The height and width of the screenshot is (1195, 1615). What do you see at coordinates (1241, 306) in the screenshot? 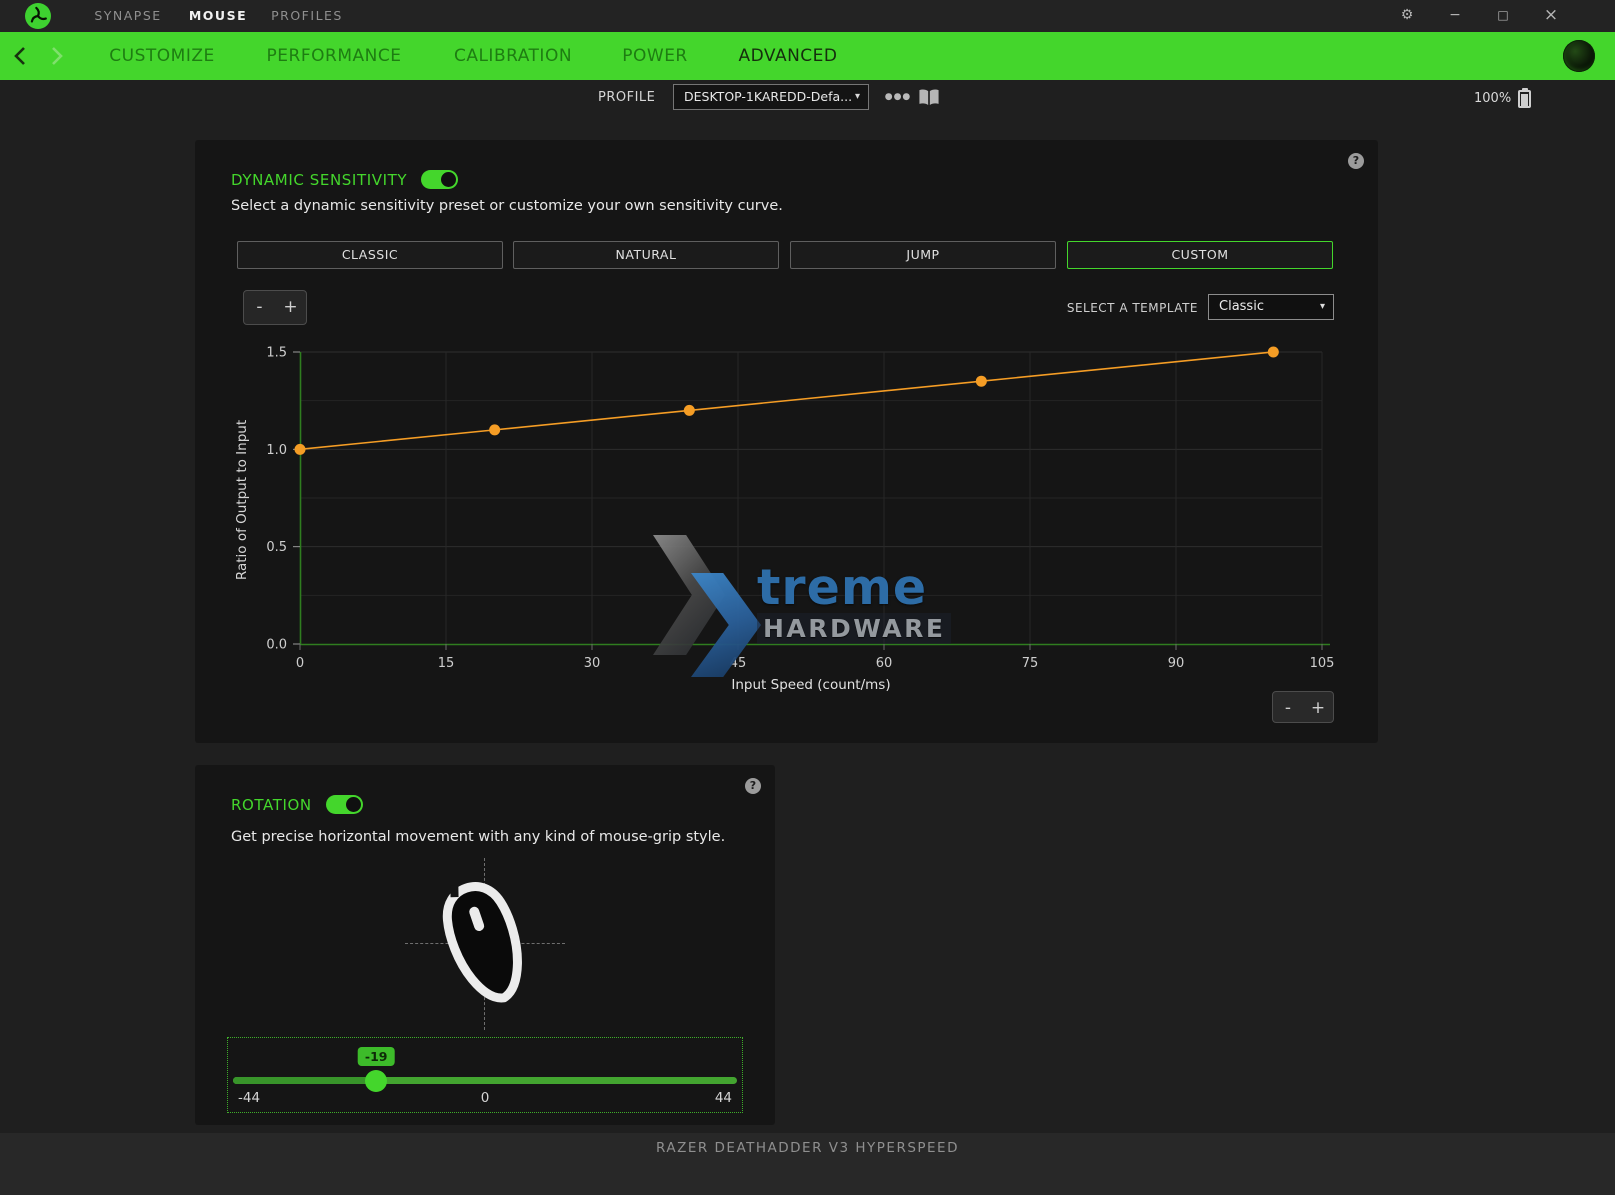
I see `template-dropdown-value: Classic` at bounding box center [1241, 306].